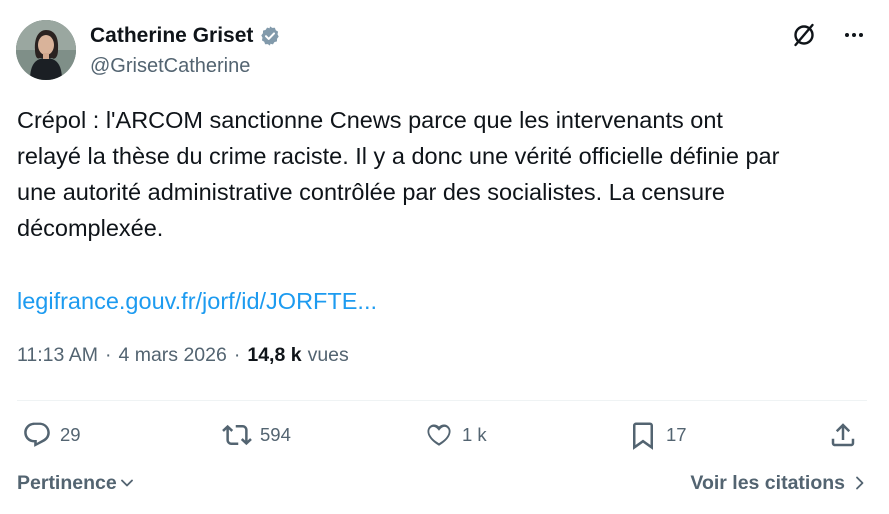  What do you see at coordinates (676, 434) in the screenshot?
I see `bookmark-count: 17` at bounding box center [676, 434].